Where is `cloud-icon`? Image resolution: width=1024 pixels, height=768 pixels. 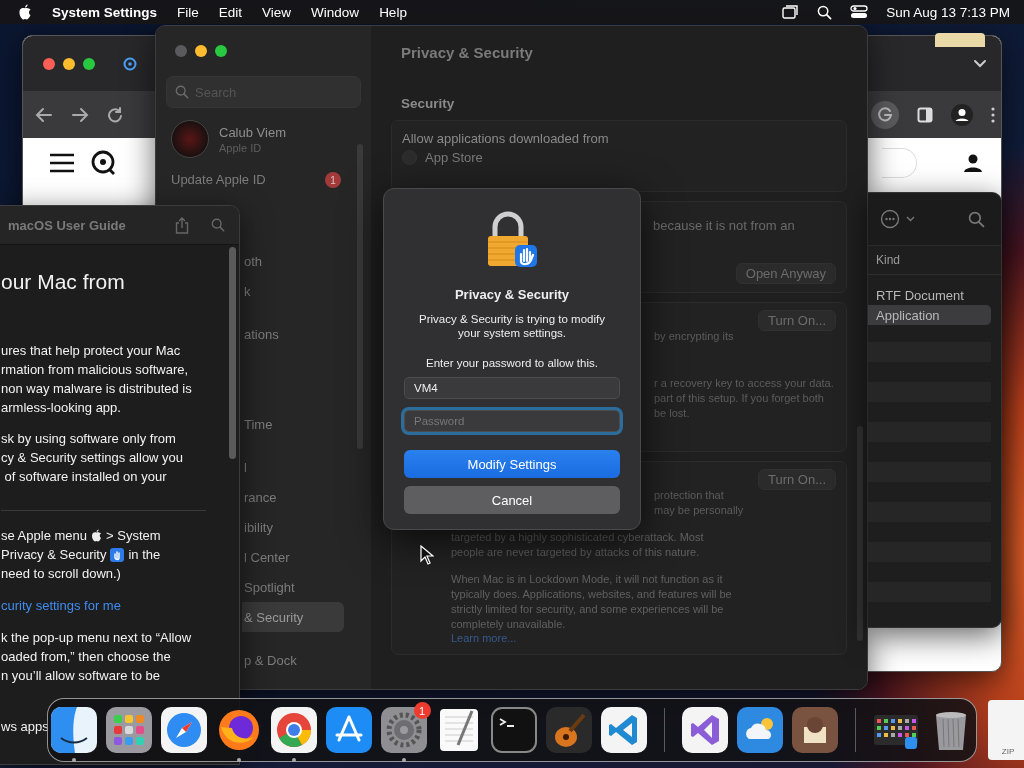 cloud-icon is located at coordinates (759, 730).